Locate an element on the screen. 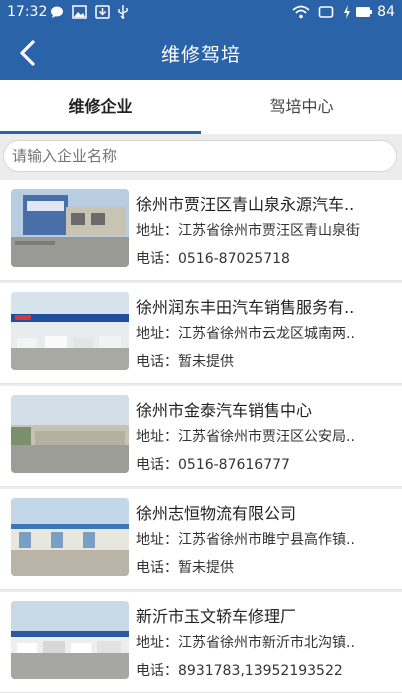 This screenshot has width=402, height=693. company-name: 徐州志恒物流有限公司 is located at coordinates (216, 513).